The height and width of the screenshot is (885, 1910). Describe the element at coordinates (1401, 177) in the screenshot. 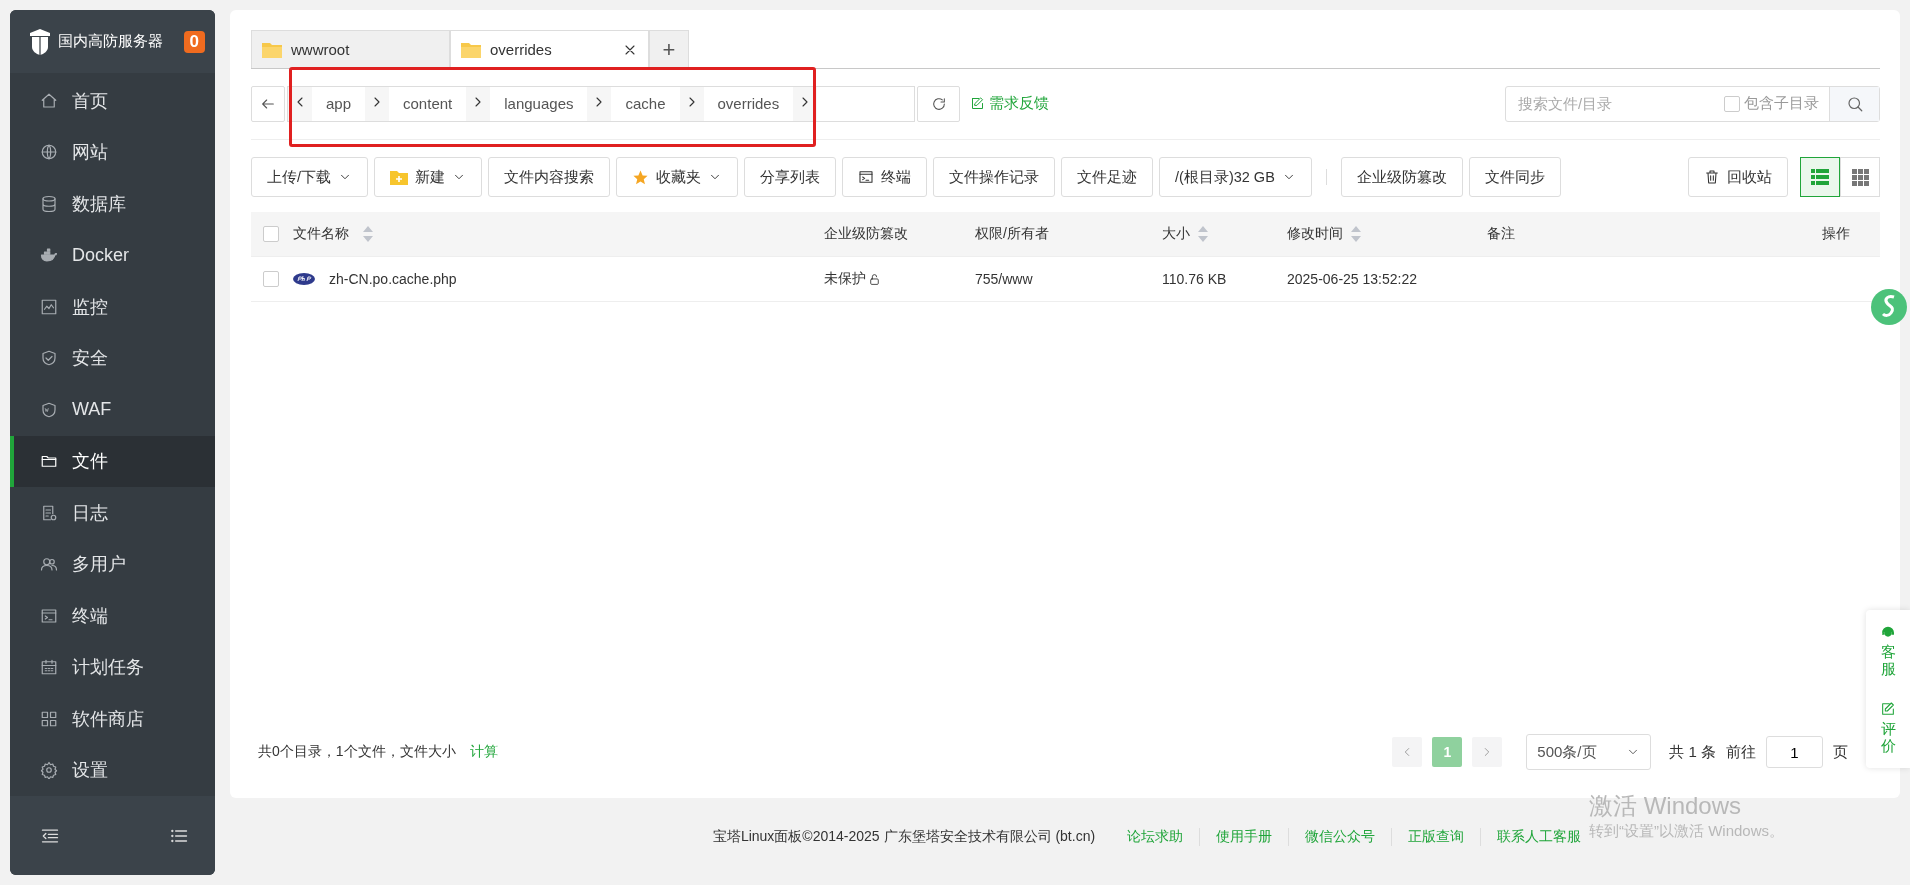

I see `toolbar-button: 企业级防篡改` at that location.